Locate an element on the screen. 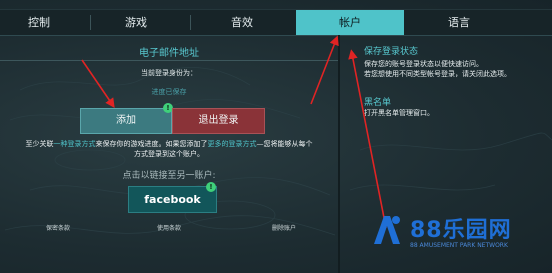 This screenshot has height=273, width=552. link-text-line2: 方式登录到这个账户。 is located at coordinates (169, 154).